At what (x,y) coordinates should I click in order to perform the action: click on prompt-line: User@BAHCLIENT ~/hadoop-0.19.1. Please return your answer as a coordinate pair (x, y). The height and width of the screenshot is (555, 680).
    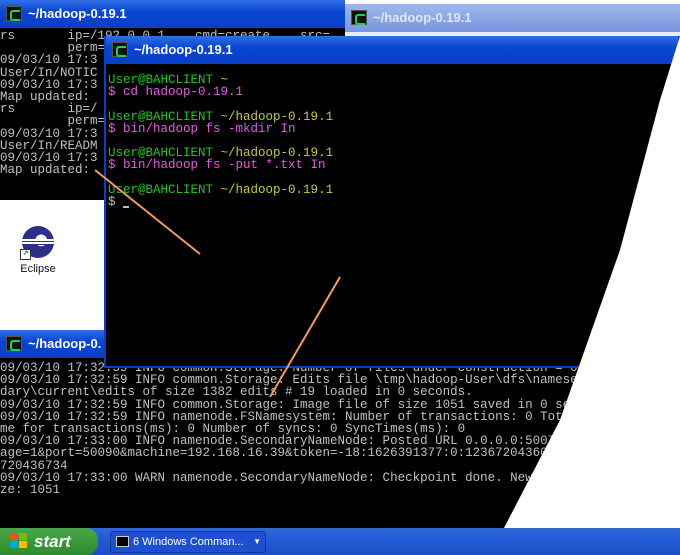
    Looking at the image, I should click on (393, 189).